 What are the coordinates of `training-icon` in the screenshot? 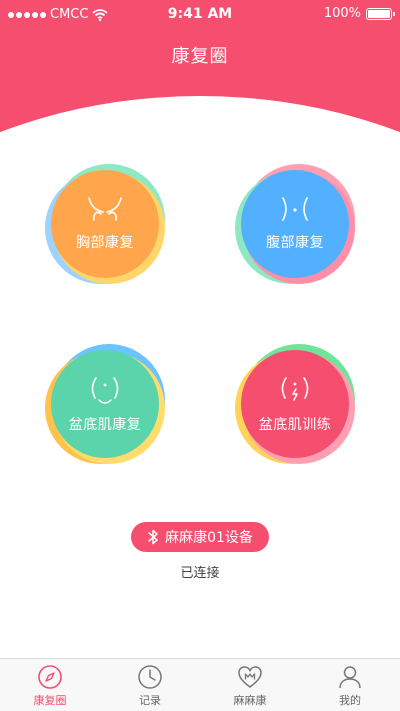 It's located at (295, 389).